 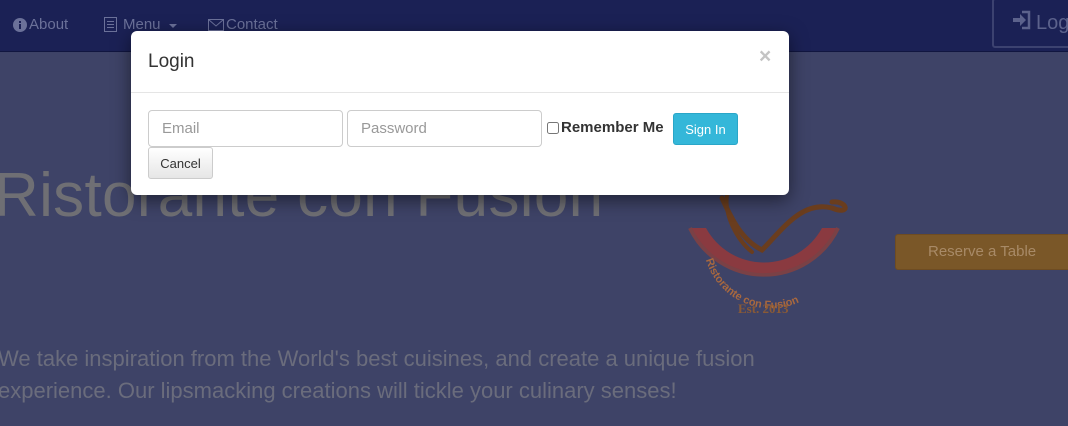 What do you see at coordinates (705, 129) in the screenshot?
I see `sign-in-button: Sign In` at bounding box center [705, 129].